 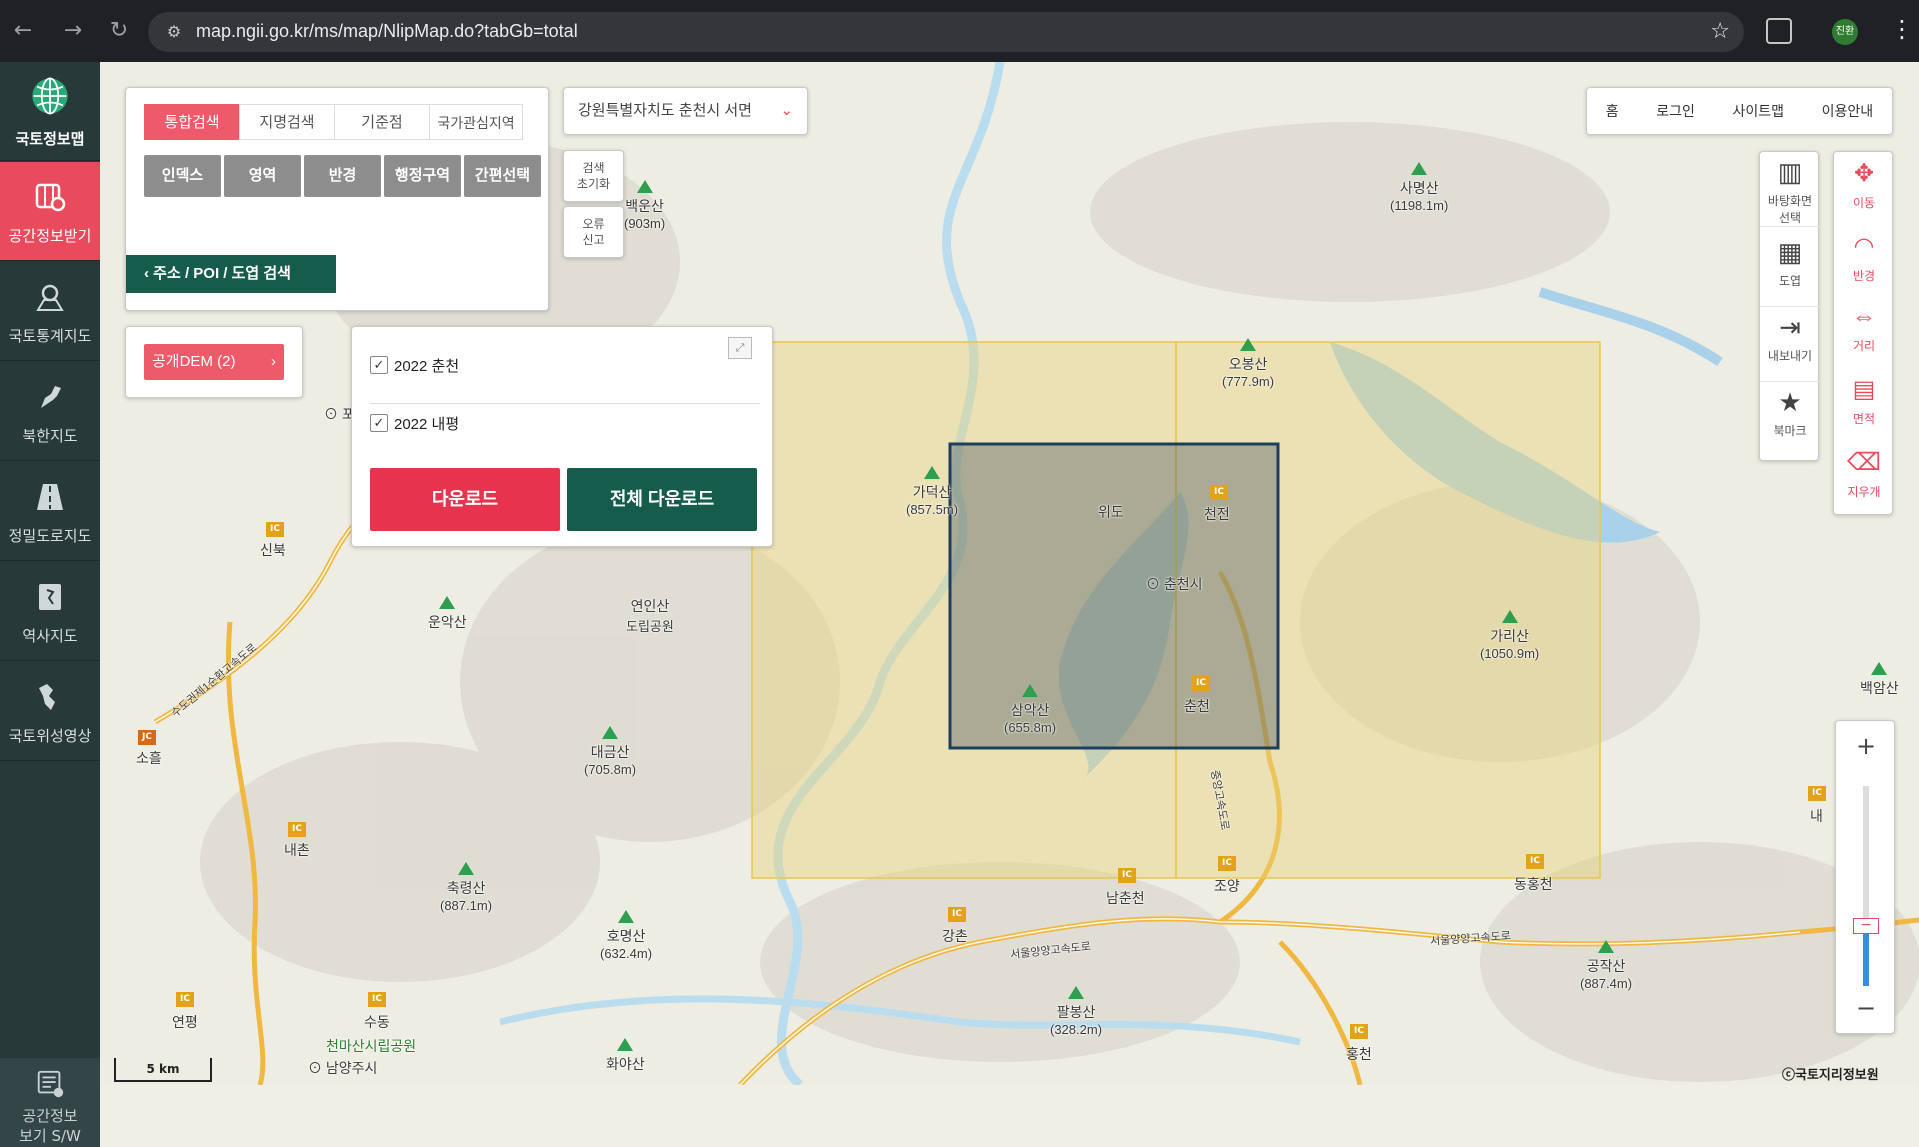 What do you see at coordinates (1612, 111) in the screenshot?
I see `home-link: 홈` at bounding box center [1612, 111].